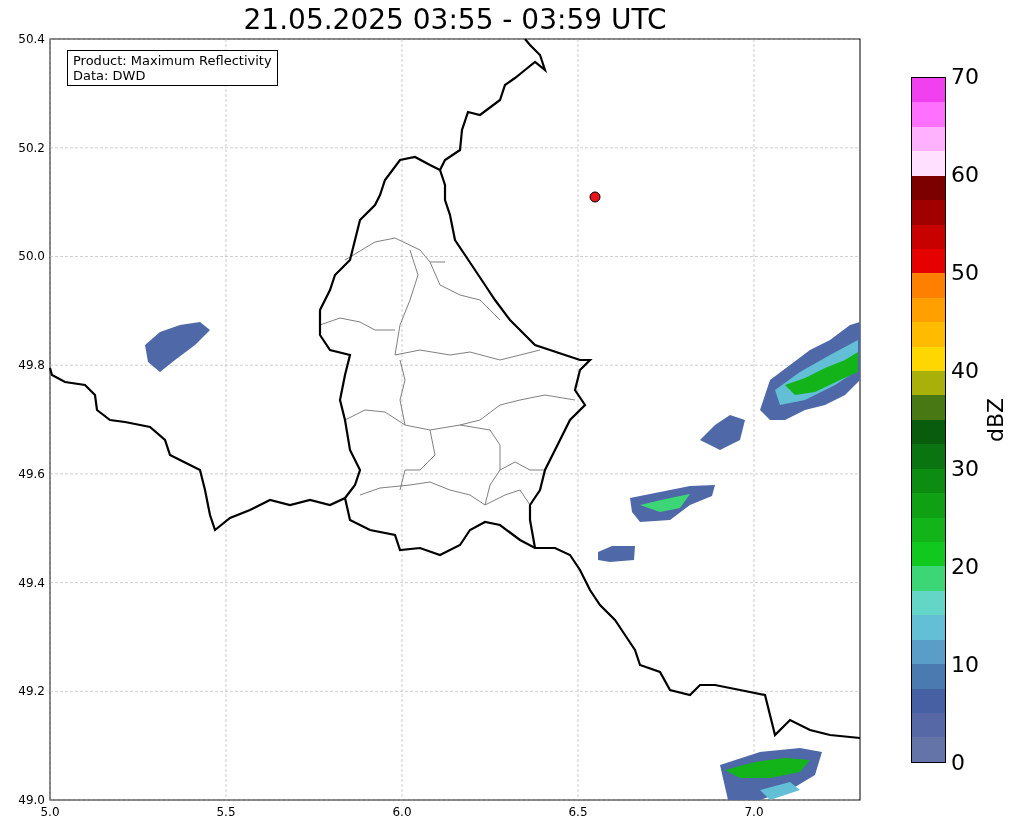 This screenshot has height=834, width=1023. What do you see at coordinates (31, 39) in the screenshot?
I see `y-tick-label: 50.4` at bounding box center [31, 39].